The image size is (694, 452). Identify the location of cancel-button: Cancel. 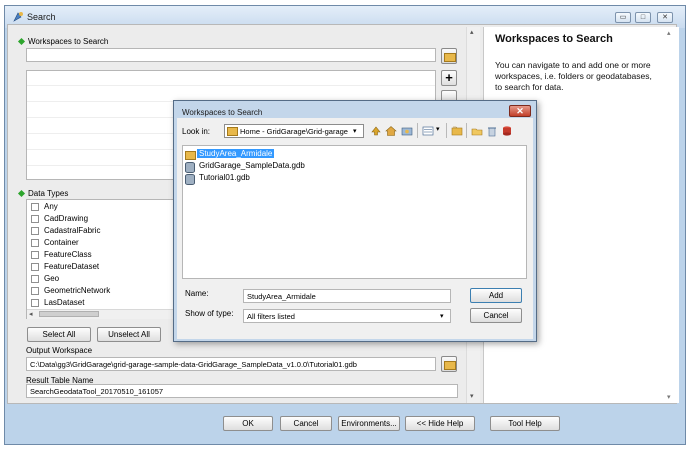
(306, 423).